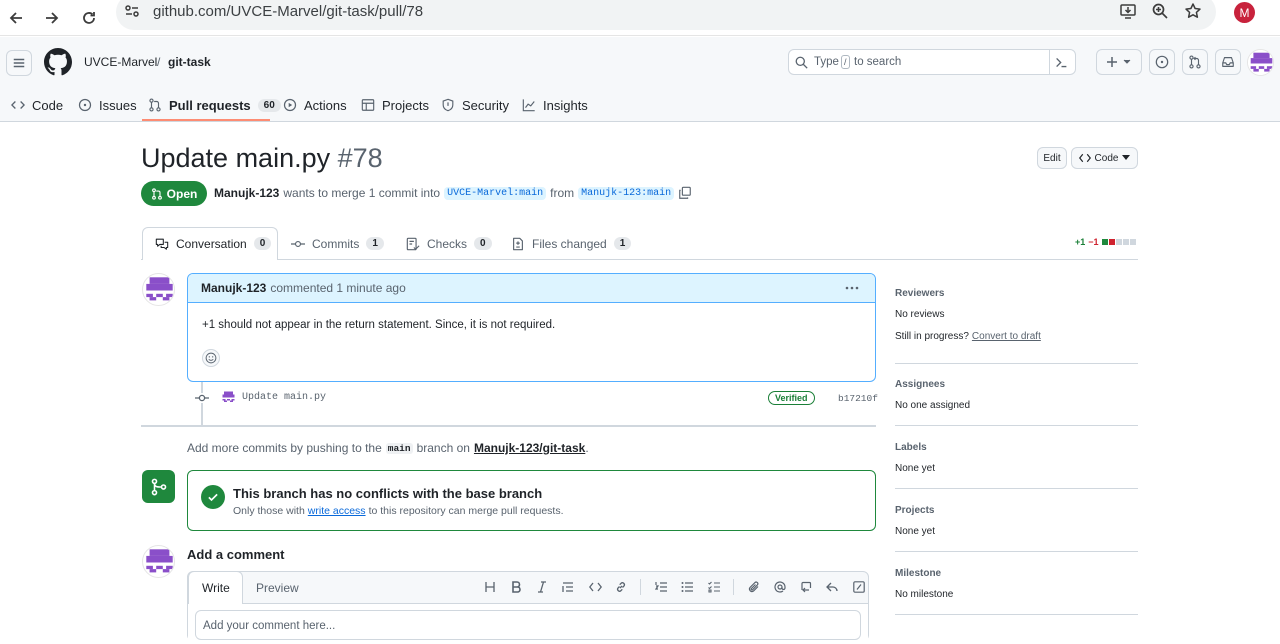  I want to click on commit-author-avatar, so click(228, 397).